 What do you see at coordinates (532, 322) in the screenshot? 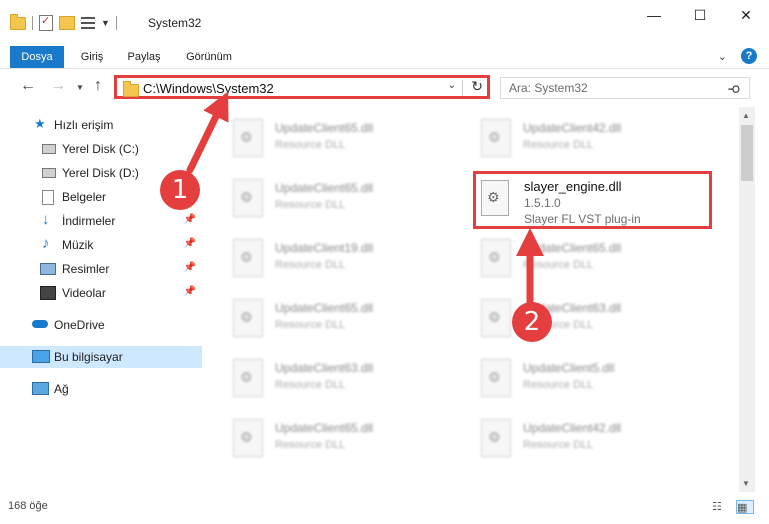
I see `step-2-badge: 2` at bounding box center [532, 322].